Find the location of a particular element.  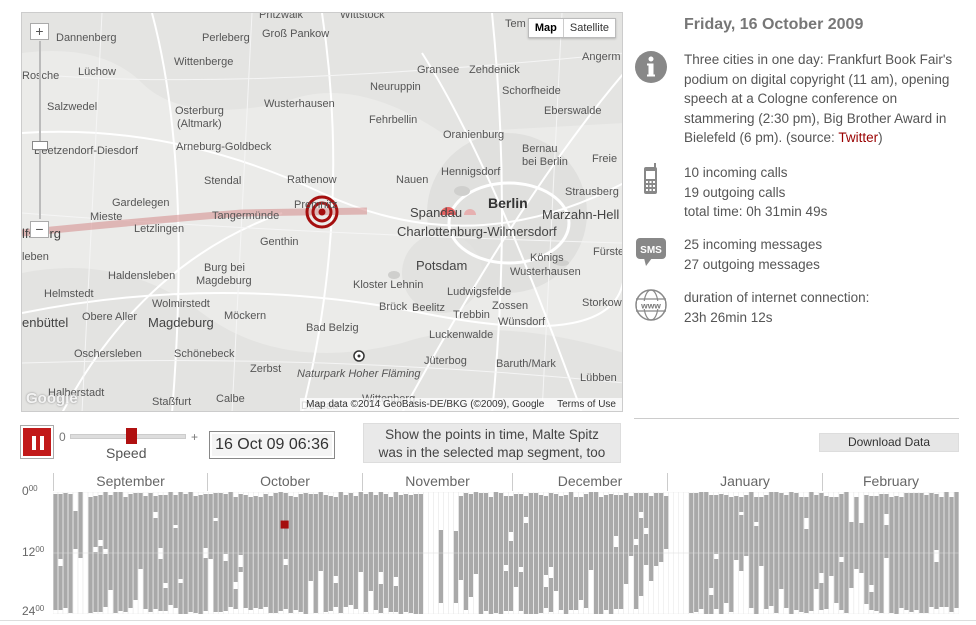

twitter-source-link: Twitter is located at coordinates (858, 137).